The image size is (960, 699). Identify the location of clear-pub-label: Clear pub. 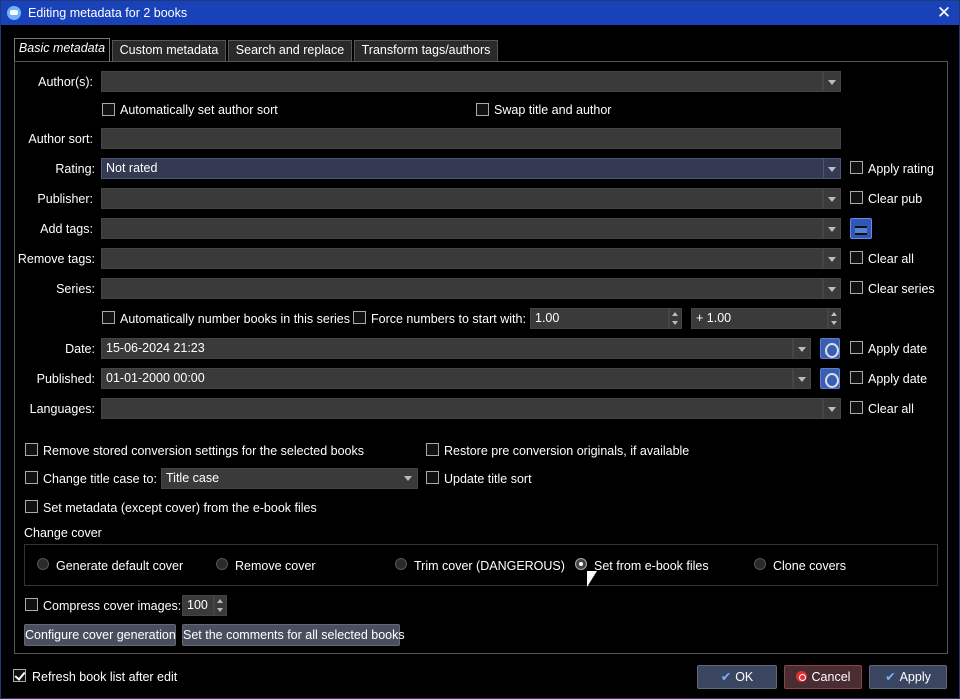
(895, 199).